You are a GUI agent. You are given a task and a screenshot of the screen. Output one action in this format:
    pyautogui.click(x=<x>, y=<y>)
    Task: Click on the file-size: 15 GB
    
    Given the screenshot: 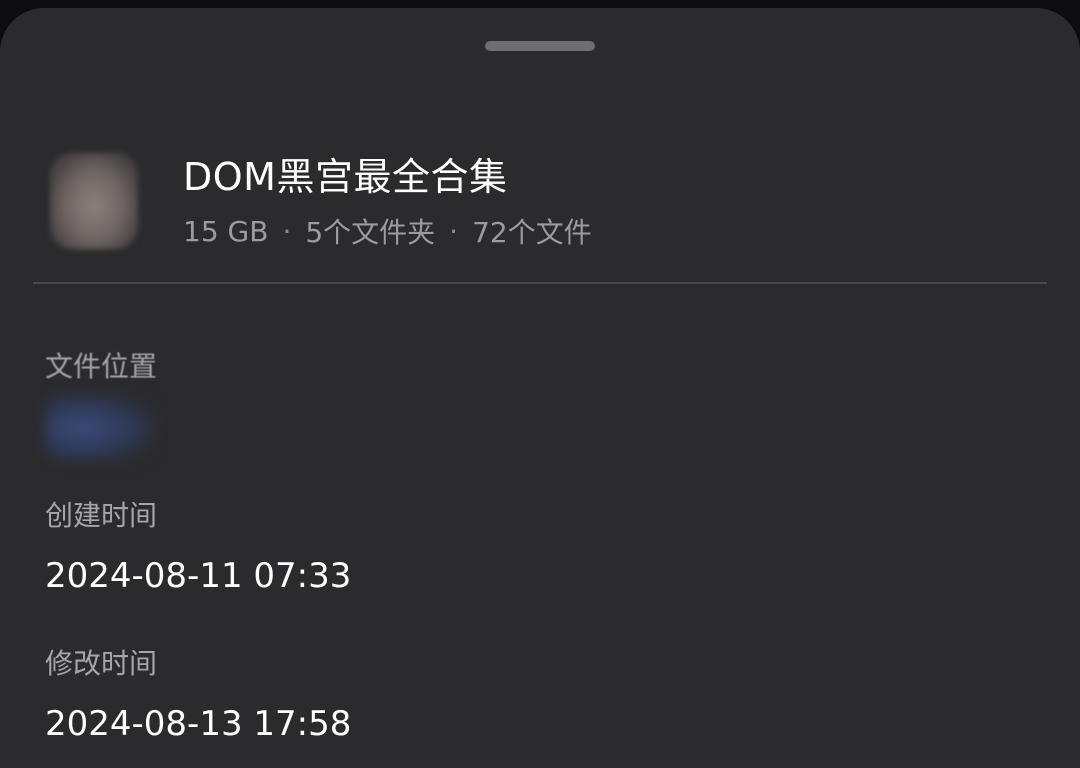 What is the action you would take?
    pyautogui.click(x=226, y=231)
    